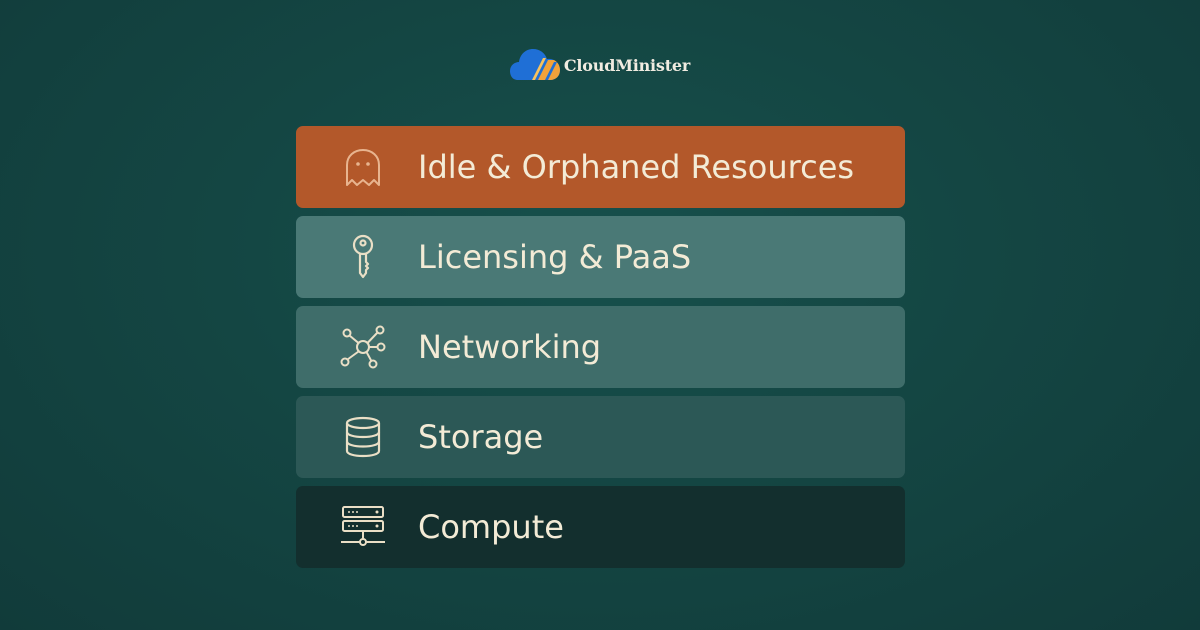 The height and width of the screenshot is (630, 1200). I want to click on category-idle-orphaned: Idle & Orphaned Resources, so click(600, 167).